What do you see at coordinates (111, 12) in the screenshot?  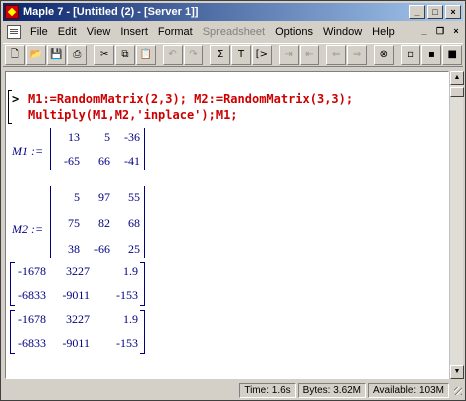 I see `window-title: Maple 7 - [Untitled (2) - [Server 1]]` at bounding box center [111, 12].